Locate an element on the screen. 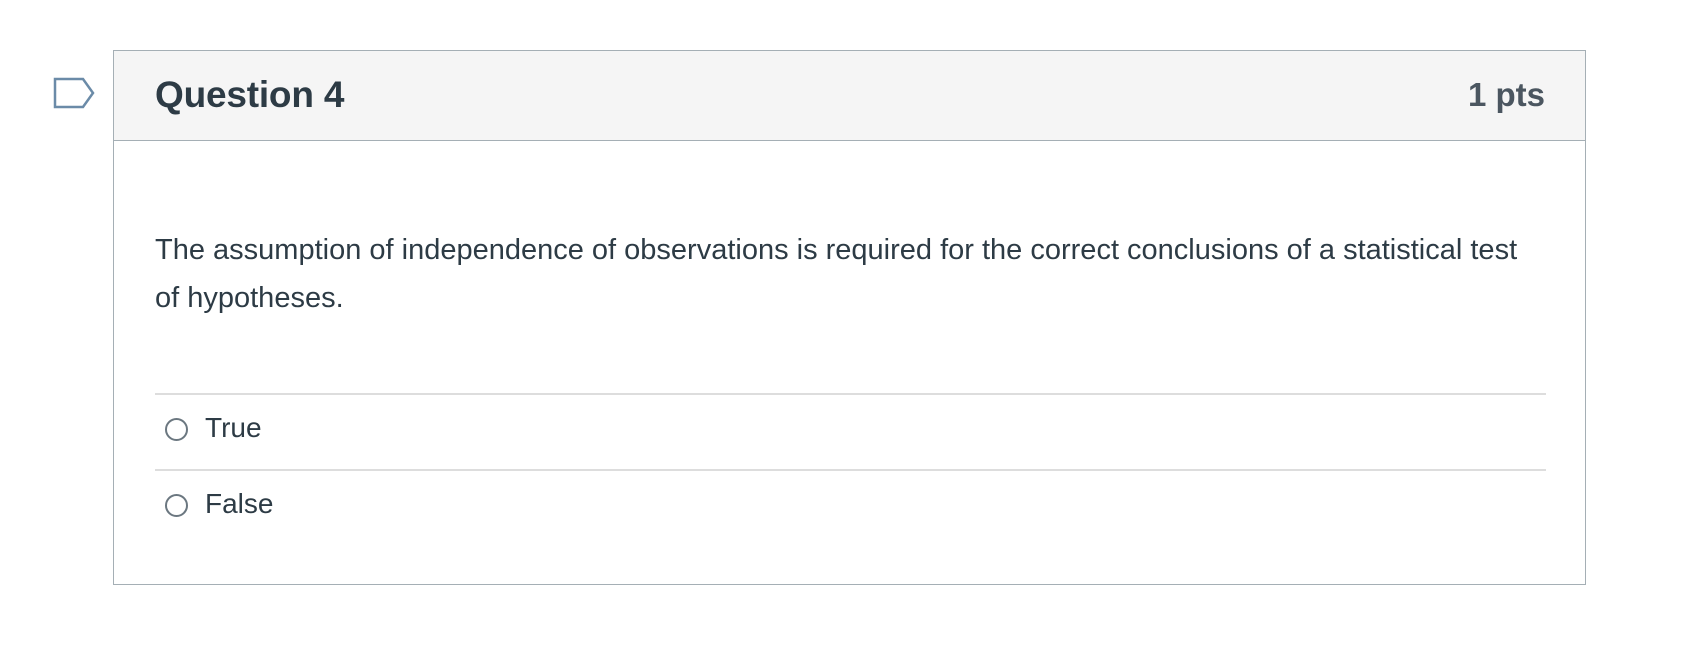  question-points: 1 pts is located at coordinates (1506, 94).